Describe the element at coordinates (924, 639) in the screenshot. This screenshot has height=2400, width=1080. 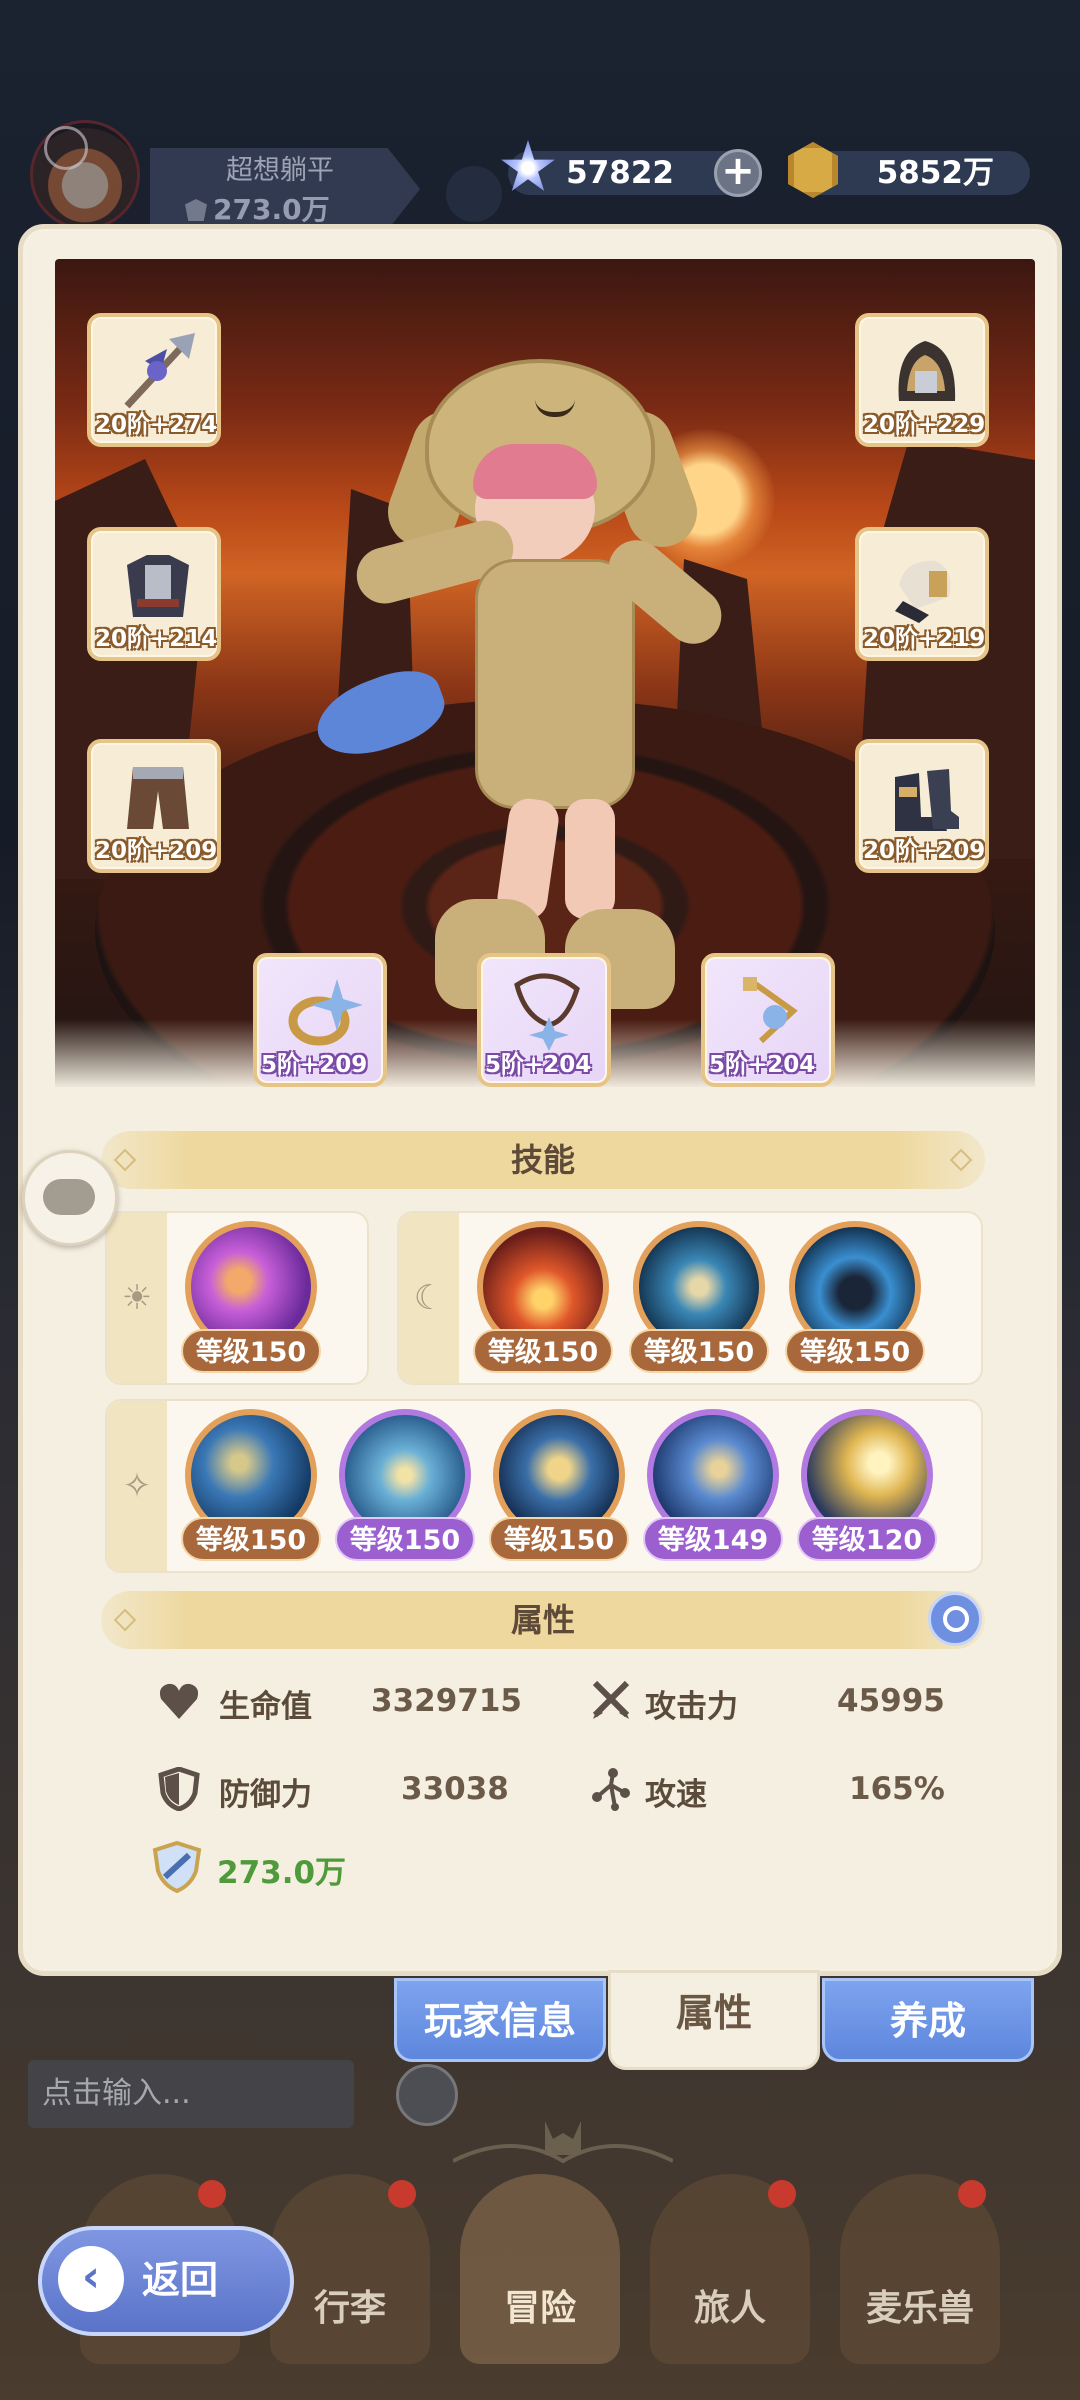
I see `equip-level: 20阶+219` at that location.